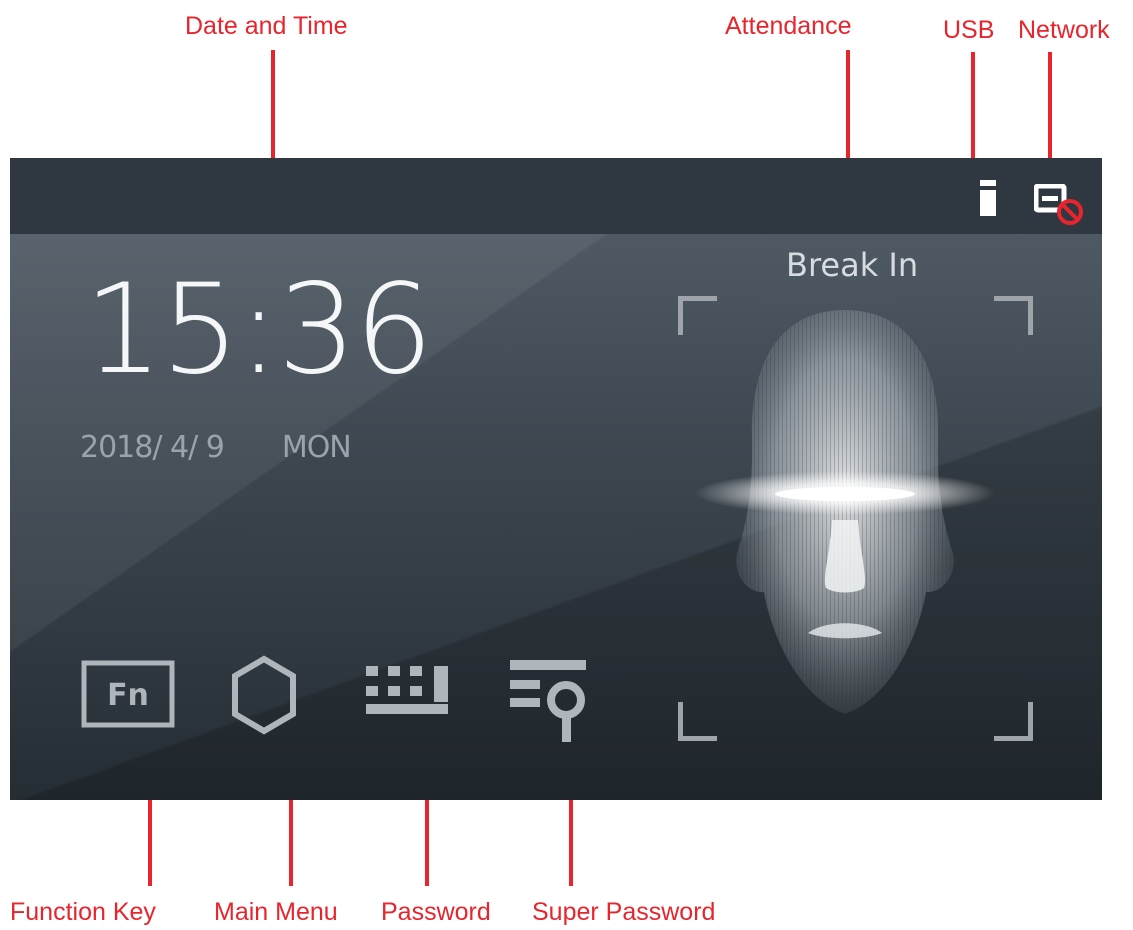 The image size is (1133, 930). What do you see at coordinates (152, 447) in the screenshot?
I see `date-text: 2018/ 4/ 9` at bounding box center [152, 447].